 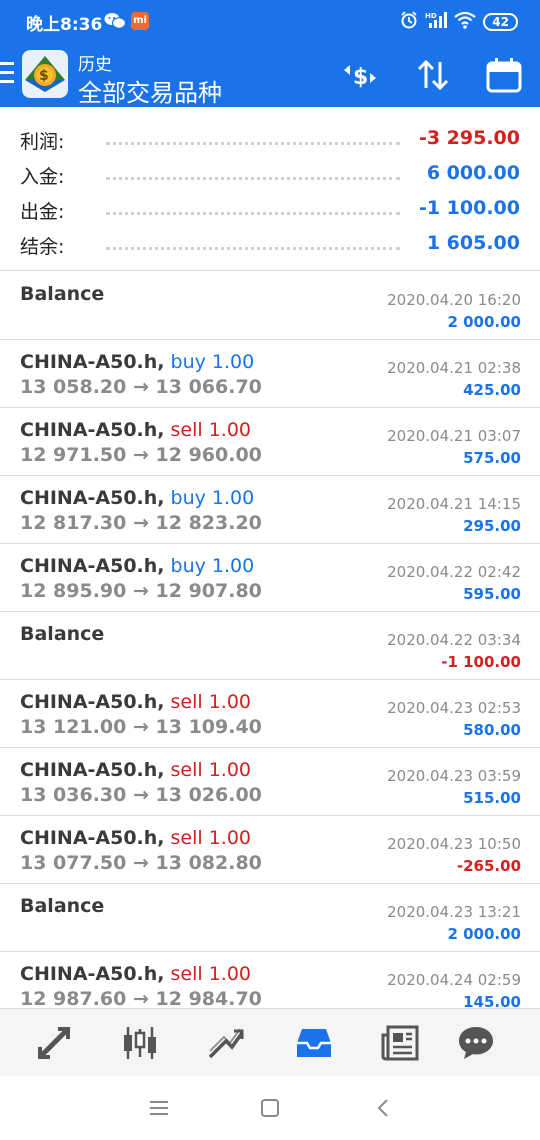 I want to click on status-bar: 晚上8:36 mi HD 42, so click(x=270, y=21).